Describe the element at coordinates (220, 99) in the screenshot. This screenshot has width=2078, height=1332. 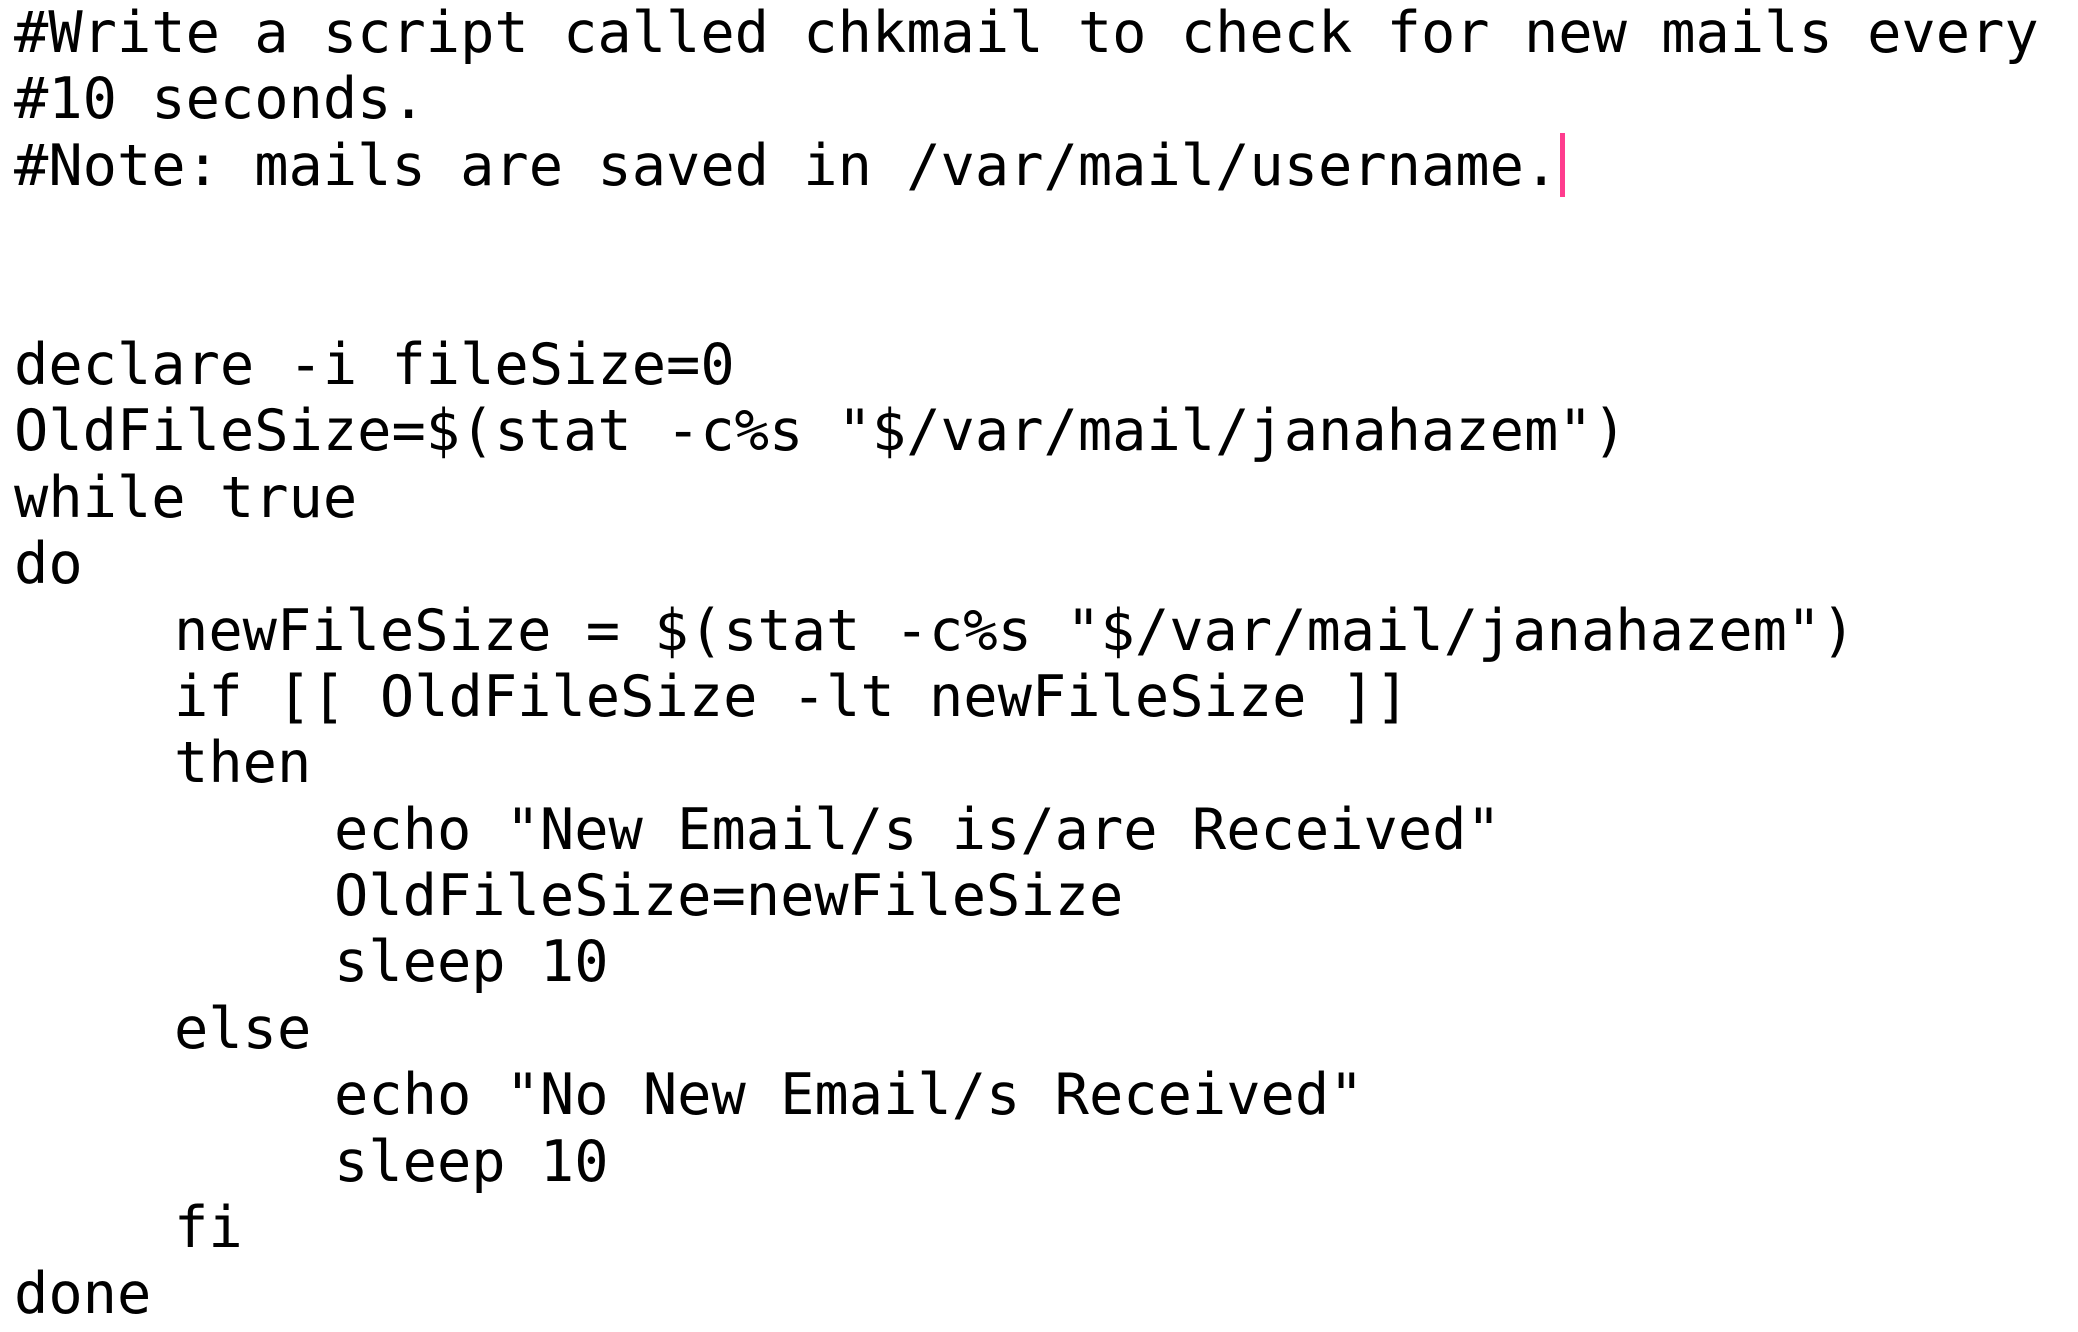
I see `code-line-2: #10 seconds.` at that location.